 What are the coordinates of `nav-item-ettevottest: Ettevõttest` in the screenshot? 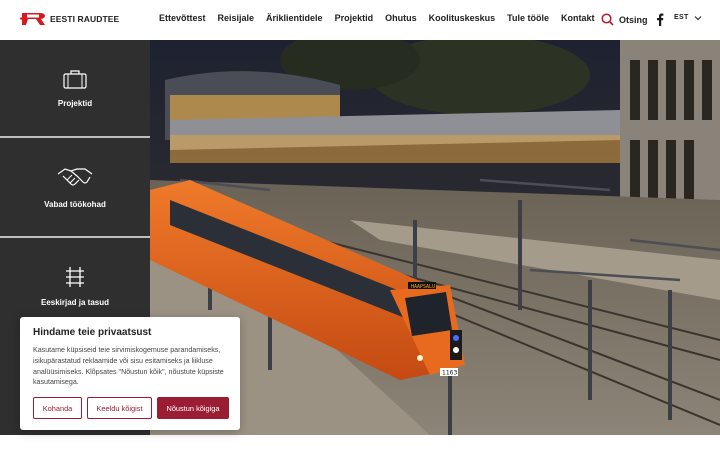 It's located at (182, 18).